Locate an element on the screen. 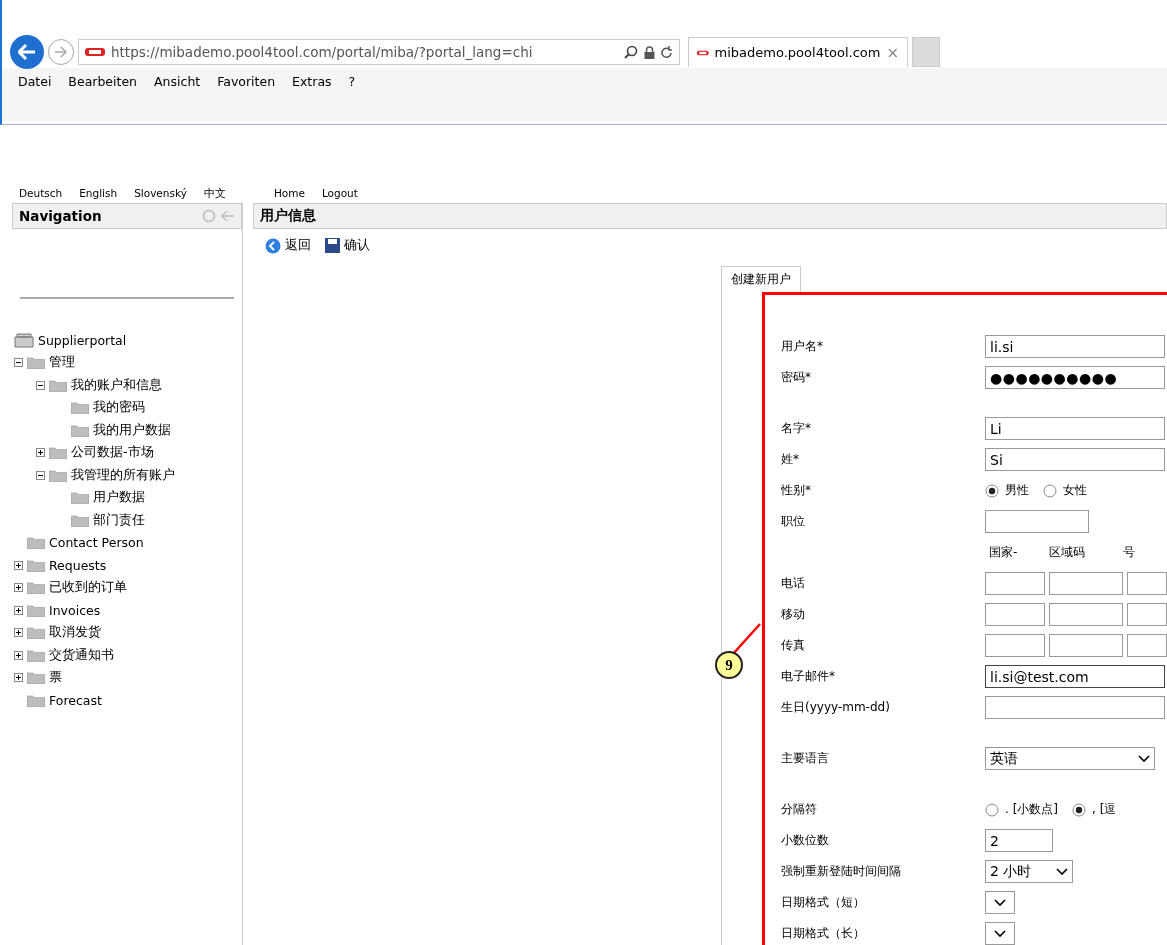  menu-item: Bearbeiten is located at coordinates (103, 97).